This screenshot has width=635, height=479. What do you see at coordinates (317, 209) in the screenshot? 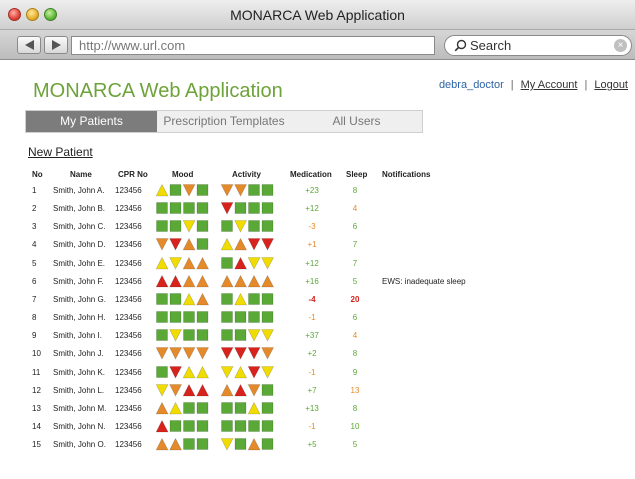
I see `table-row: 2 Smith, John B. 123456 +12 4` at bounding box center [317, 209].